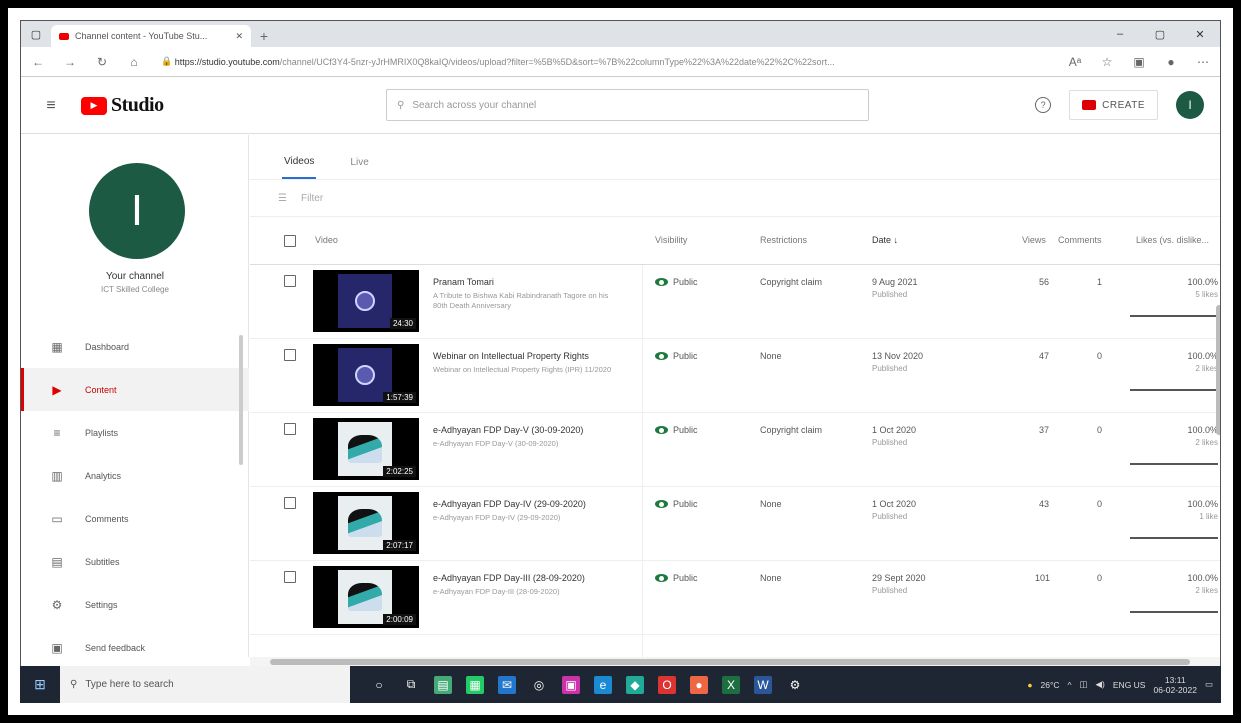 Image resolution: width=1241 pixels, height=723 pixels. What do you see at coordinates (411, 685) in the screenshot?
I see `task-view-icon: ⧉` at bounding box center [411, 685].